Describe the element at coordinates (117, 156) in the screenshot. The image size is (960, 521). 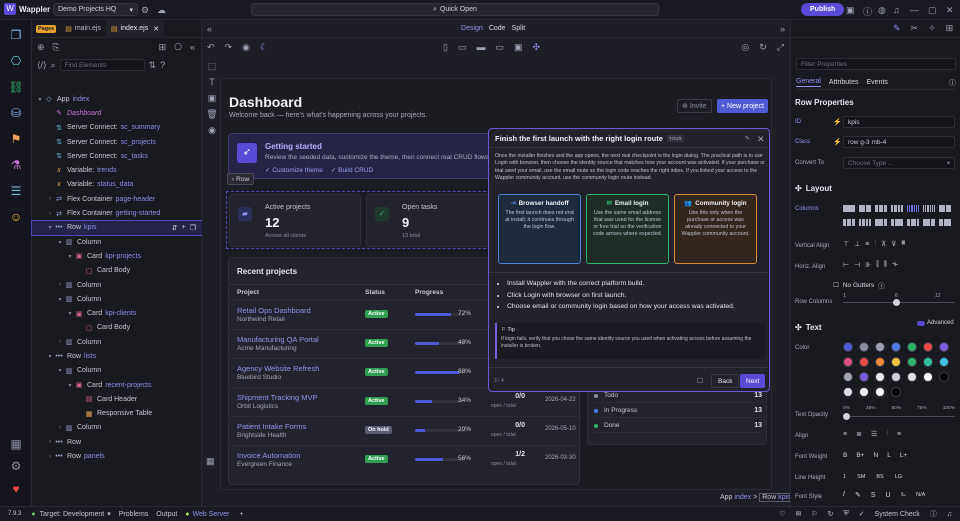
I see `tree-item: ⇅ Server Connect: sc_tasks` at that location.